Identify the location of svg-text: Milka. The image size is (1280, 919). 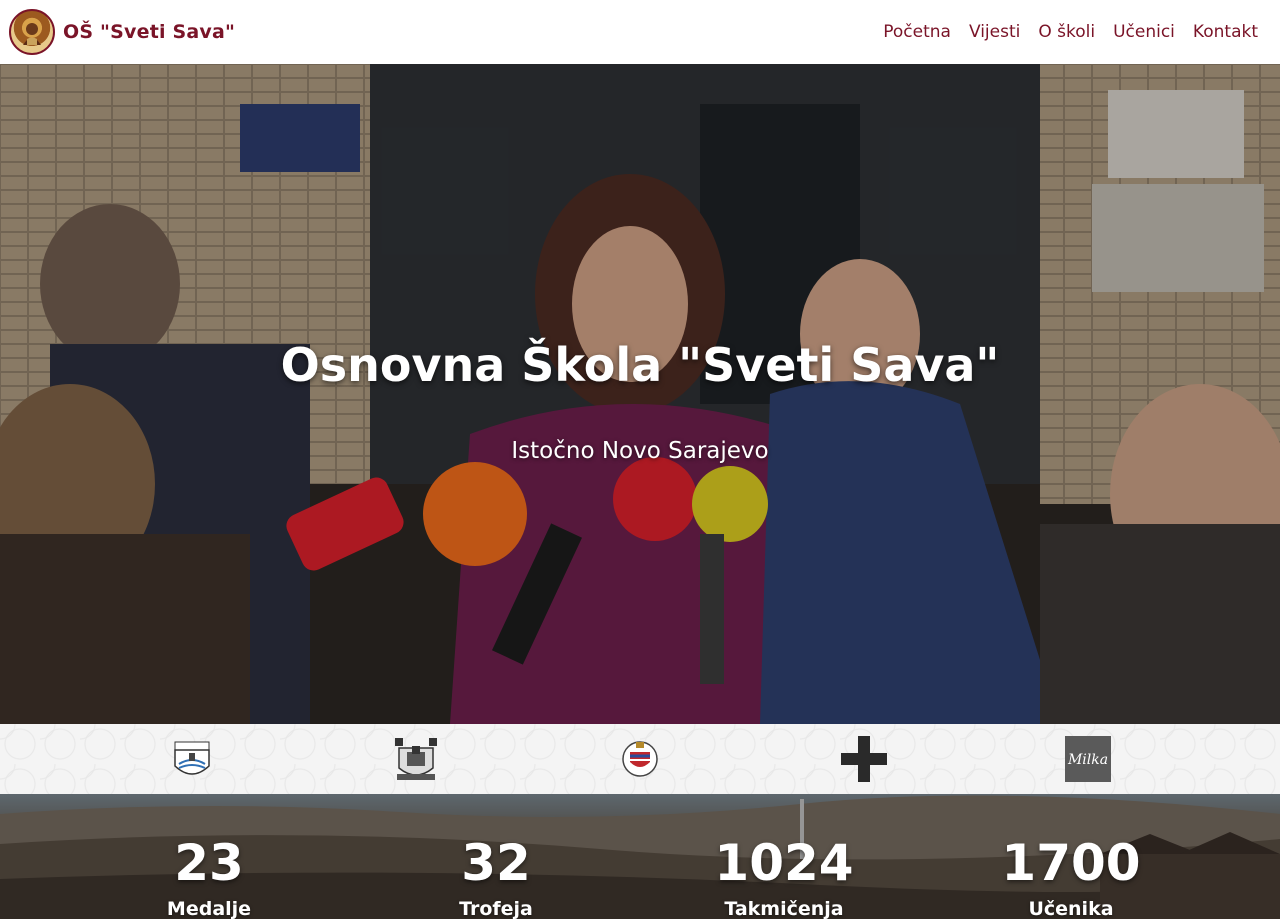
(1087, 760).